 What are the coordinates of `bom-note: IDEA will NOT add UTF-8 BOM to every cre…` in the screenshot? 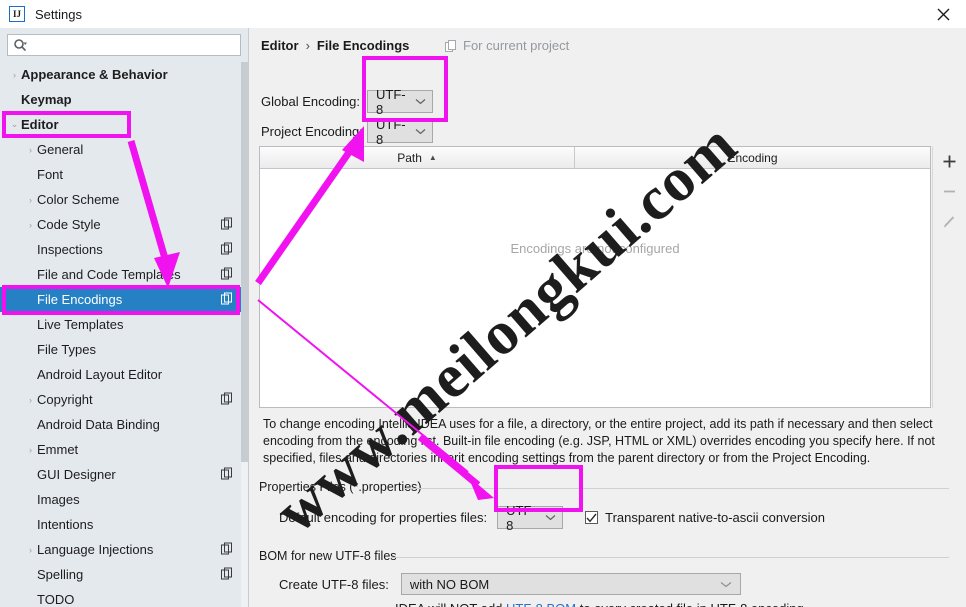 It's located at (599, 604).